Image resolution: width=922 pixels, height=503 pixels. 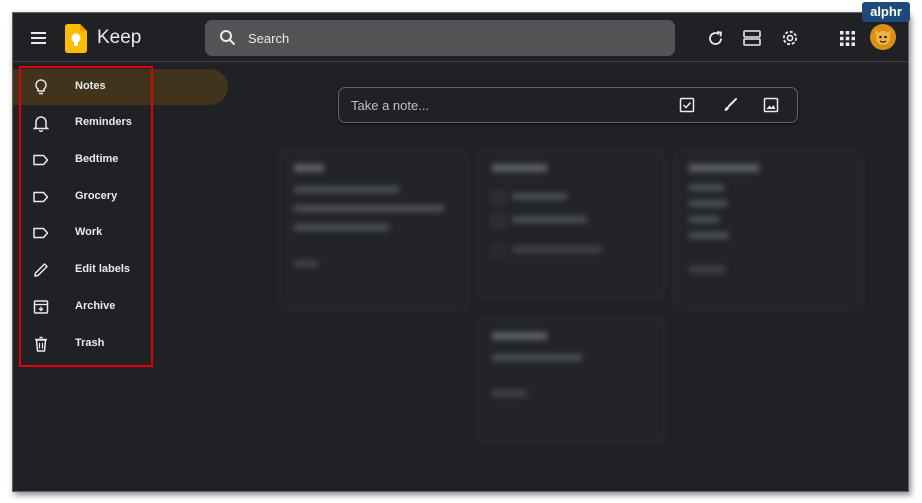 What do you see at coordinates (730, 105) in the screenshot?
I see `brush-icon` at bounding box center [730, 105].